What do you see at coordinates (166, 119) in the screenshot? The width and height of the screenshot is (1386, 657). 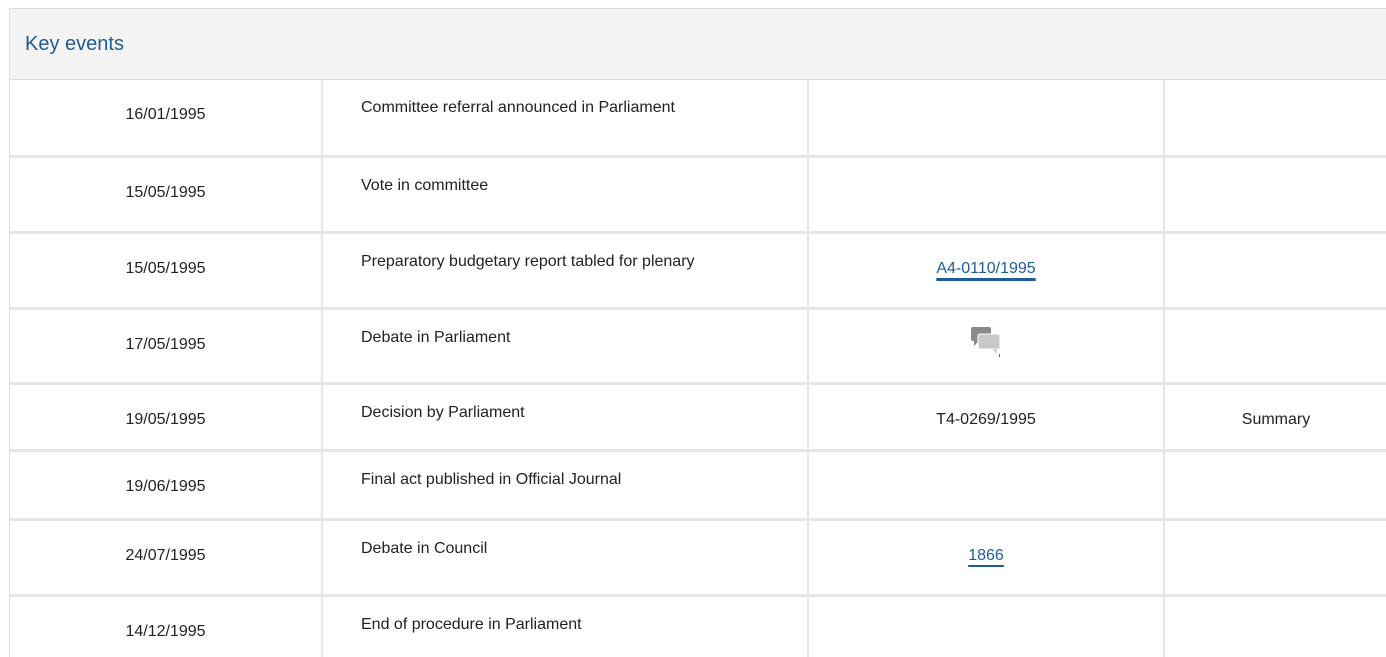 I see `event-date: 16/01/1995` at bounding box center [166, 119].